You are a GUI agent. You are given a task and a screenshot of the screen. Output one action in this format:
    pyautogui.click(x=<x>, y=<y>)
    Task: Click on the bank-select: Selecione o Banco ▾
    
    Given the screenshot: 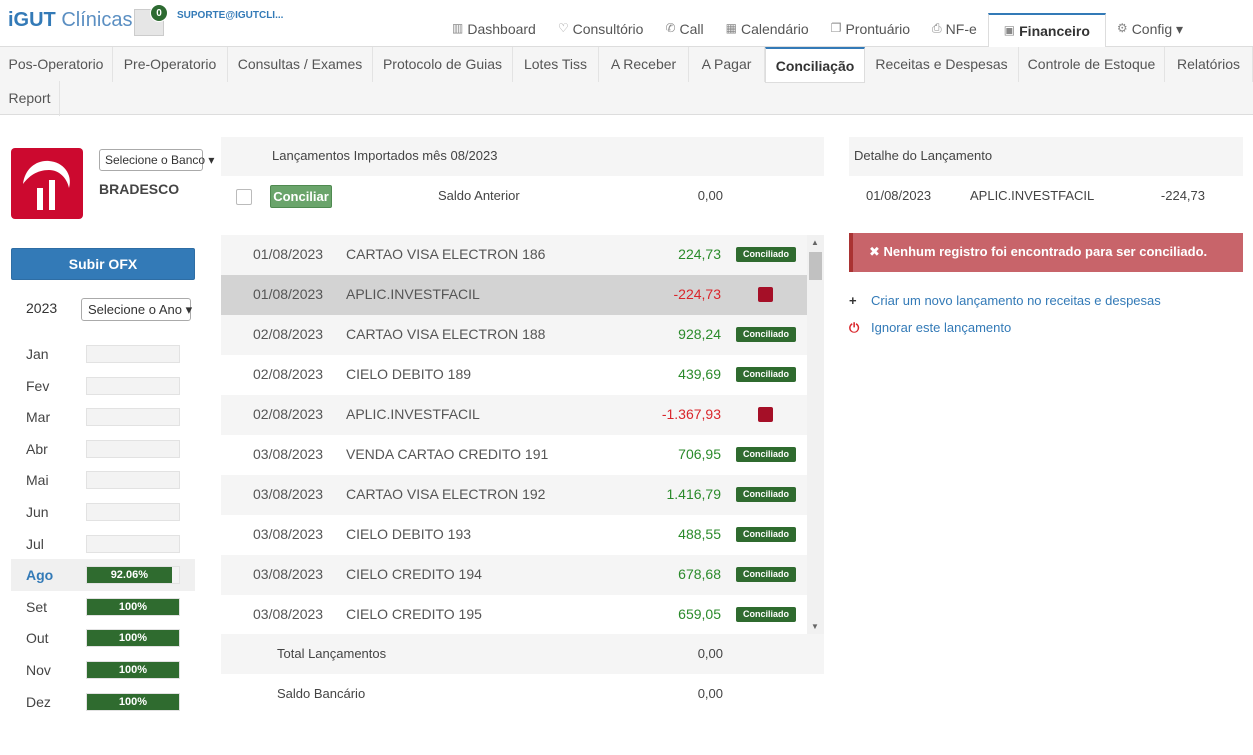 What is the action you would take?
    pyautogui.click(x=156, y=160)
    